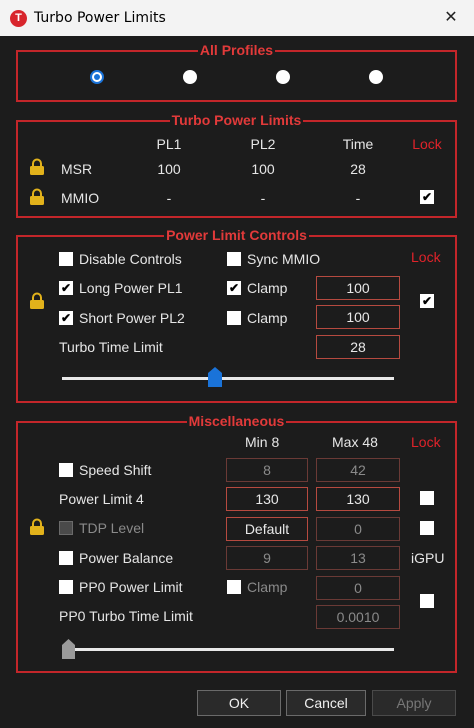  I want to click on tdp-lock-checkbox, so click(427, 528).